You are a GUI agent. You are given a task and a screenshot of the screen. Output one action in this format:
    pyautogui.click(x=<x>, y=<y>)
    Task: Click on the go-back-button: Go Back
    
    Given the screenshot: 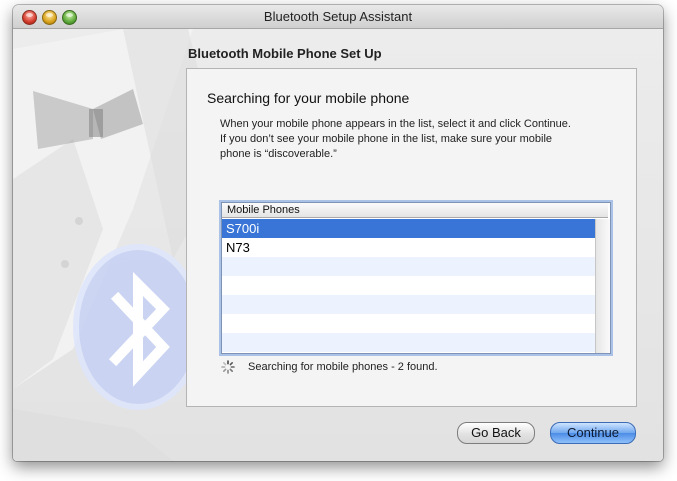 What is the action you would take?
    pyautogui.click(x=496, y=433)
    